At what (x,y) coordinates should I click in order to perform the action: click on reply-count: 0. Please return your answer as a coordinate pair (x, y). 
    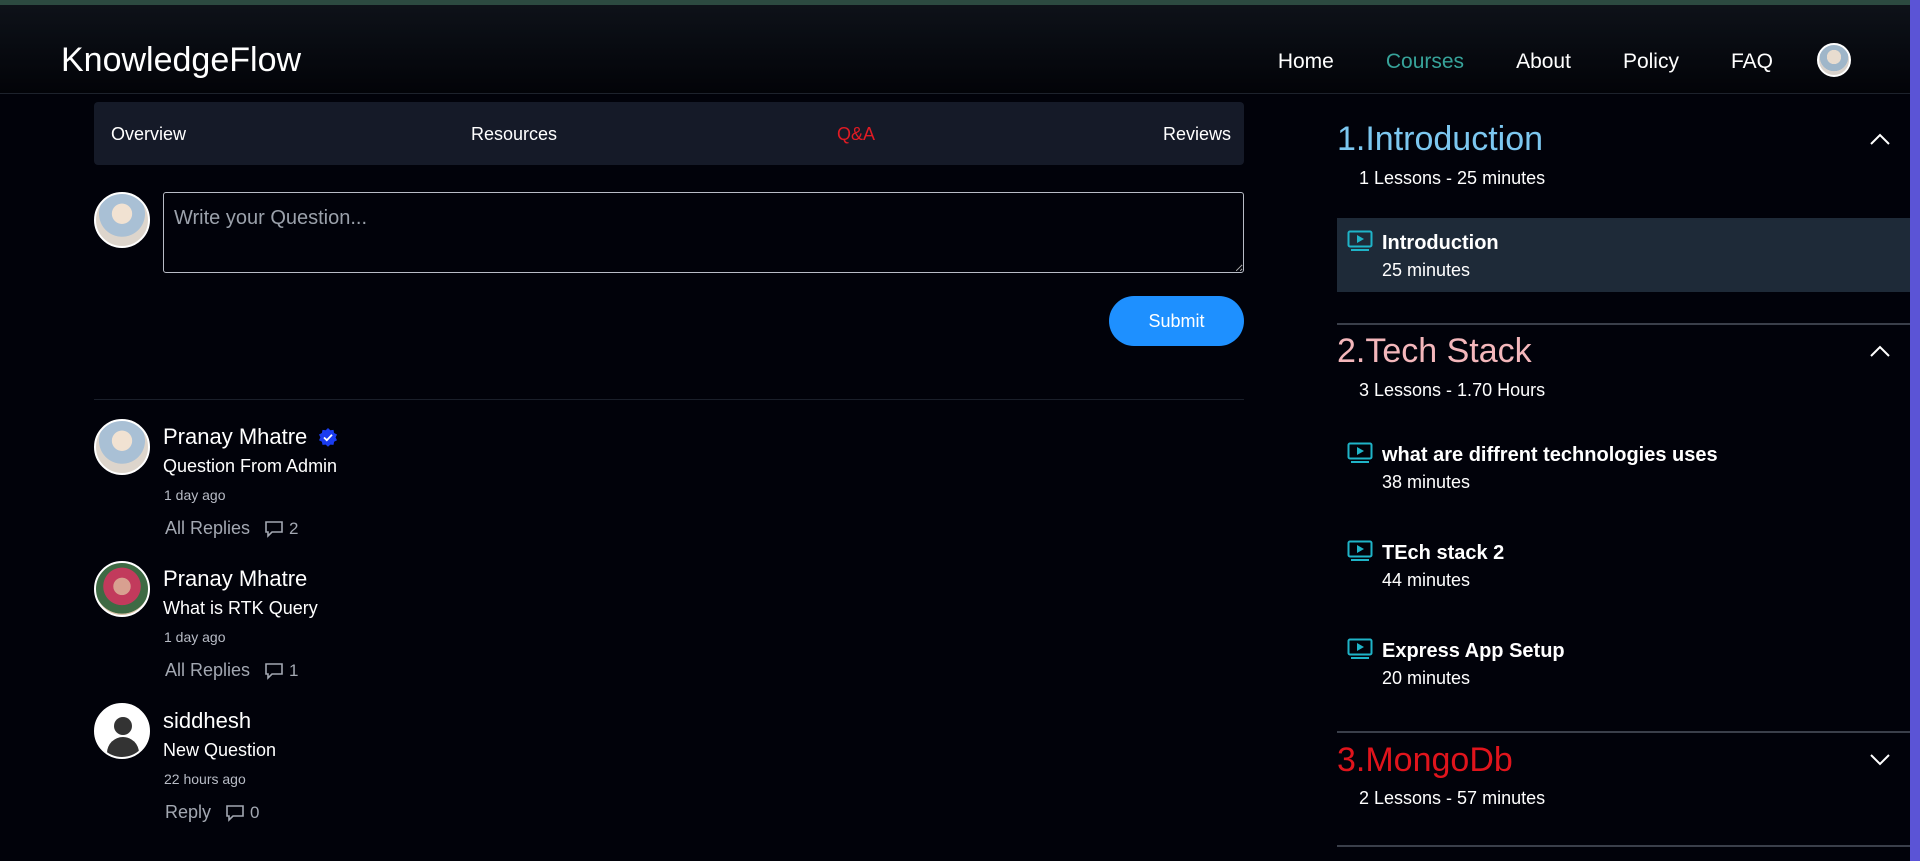
    Looking at the image, I should click on (255, 812).